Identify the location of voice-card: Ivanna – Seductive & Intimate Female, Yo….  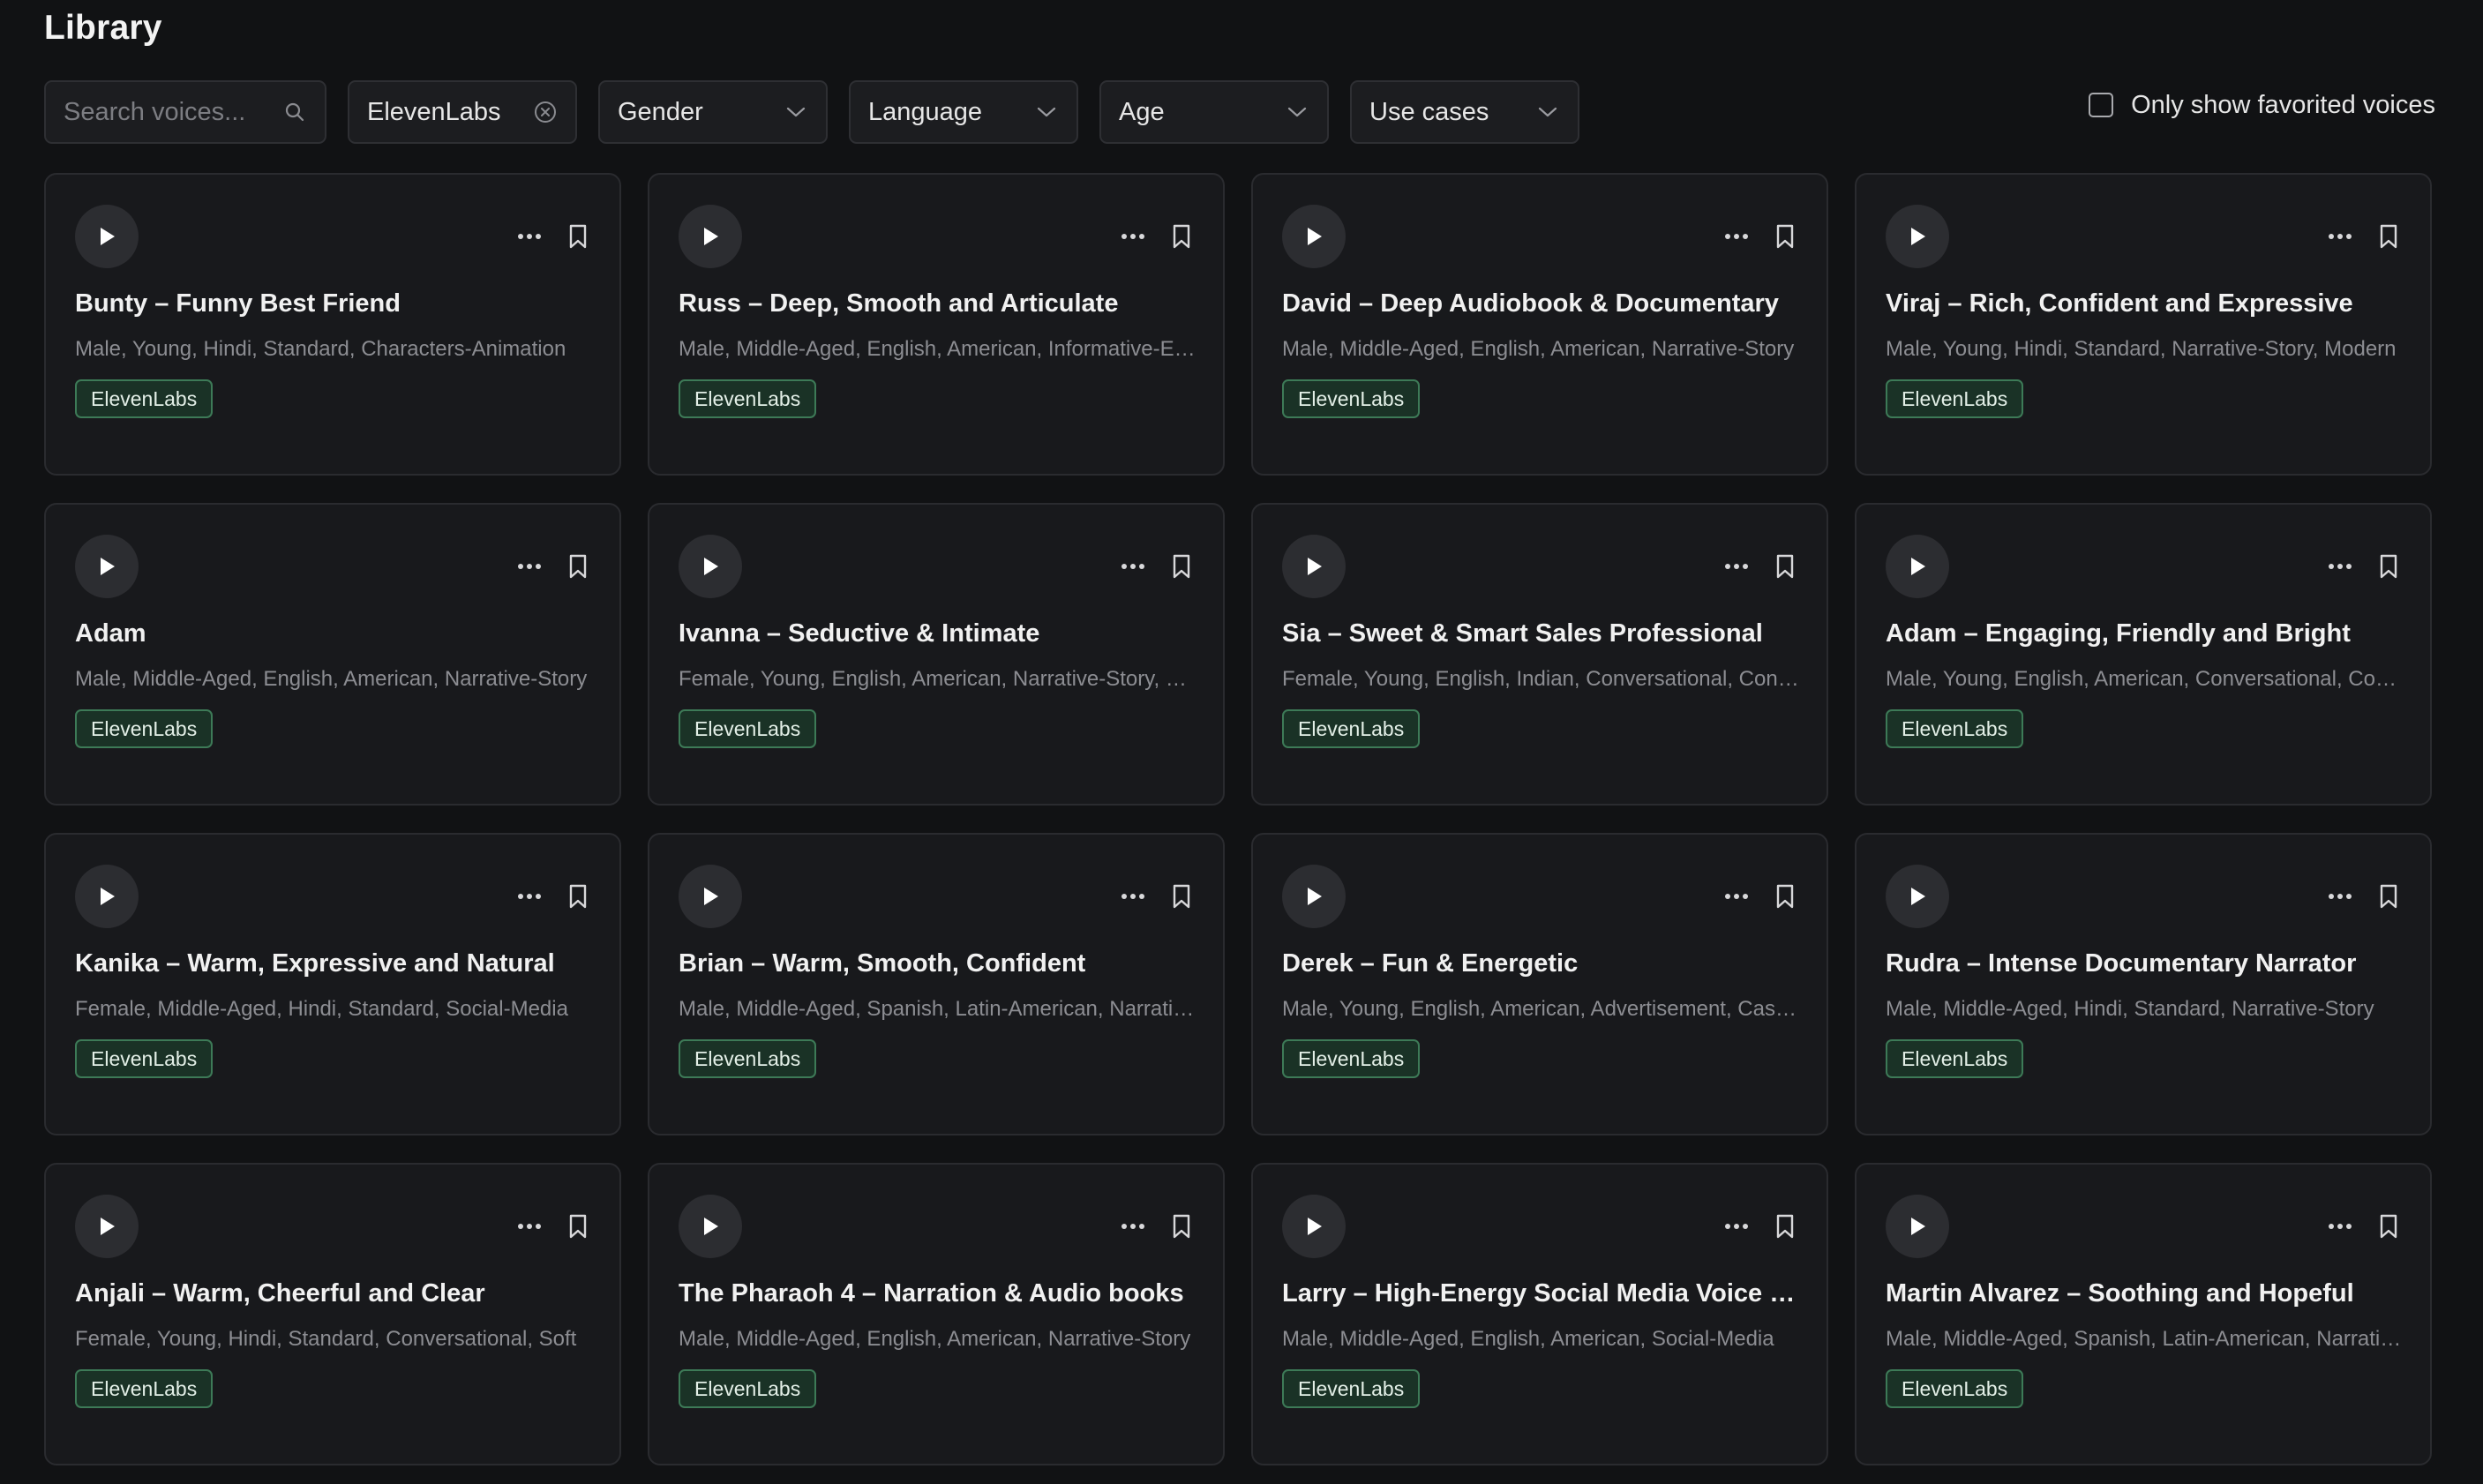
(936, 654).